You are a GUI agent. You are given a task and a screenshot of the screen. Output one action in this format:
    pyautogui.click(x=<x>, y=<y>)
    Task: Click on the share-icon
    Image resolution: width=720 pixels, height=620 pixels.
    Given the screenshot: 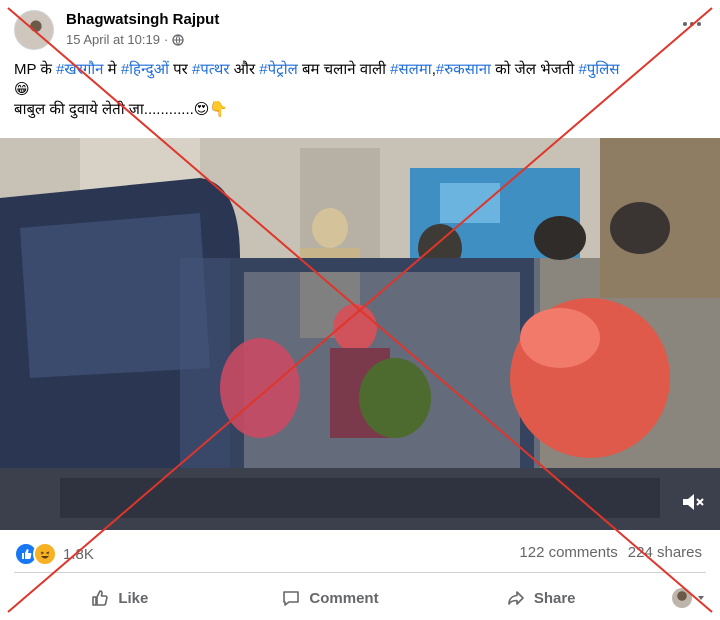 What is the action you would take?
    pyautogui.click(x=516, y=598)
    